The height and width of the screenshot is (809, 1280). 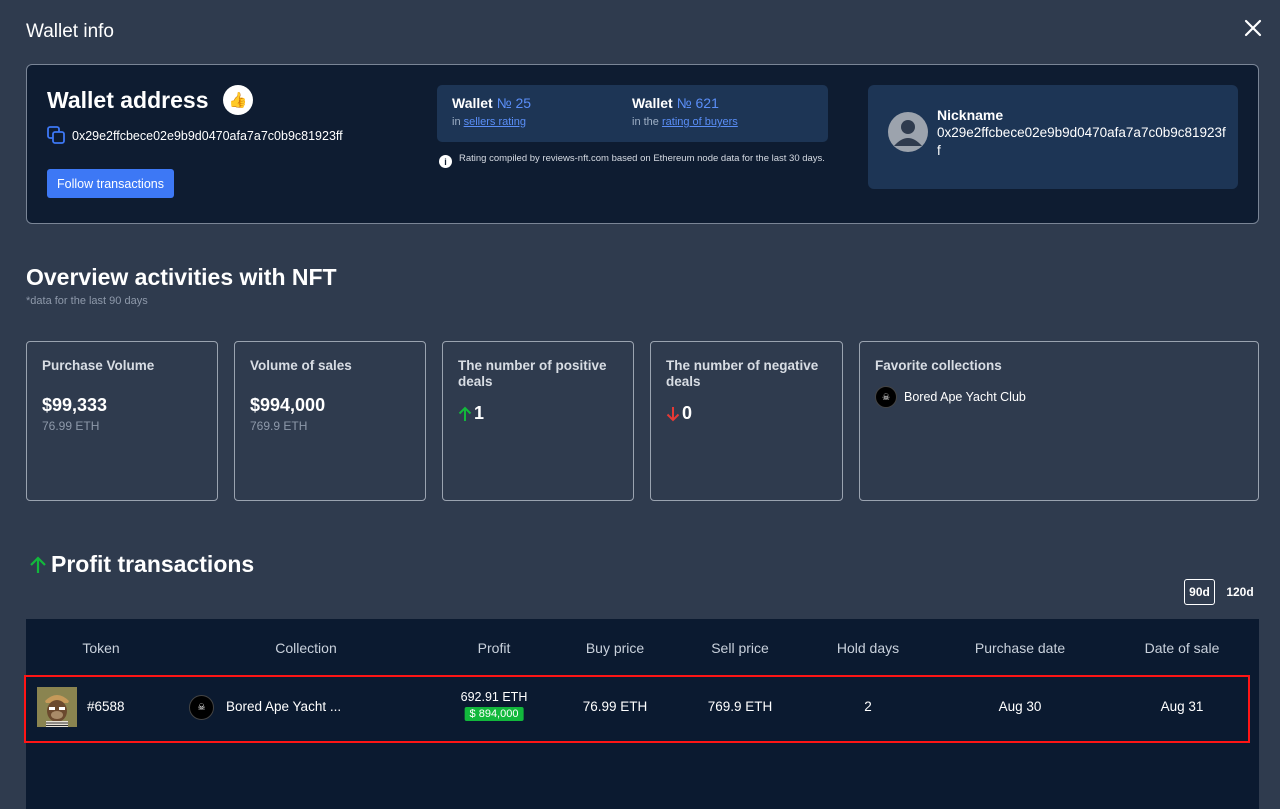 I want to click on ape-nft-image, so click(x=57, y=707).